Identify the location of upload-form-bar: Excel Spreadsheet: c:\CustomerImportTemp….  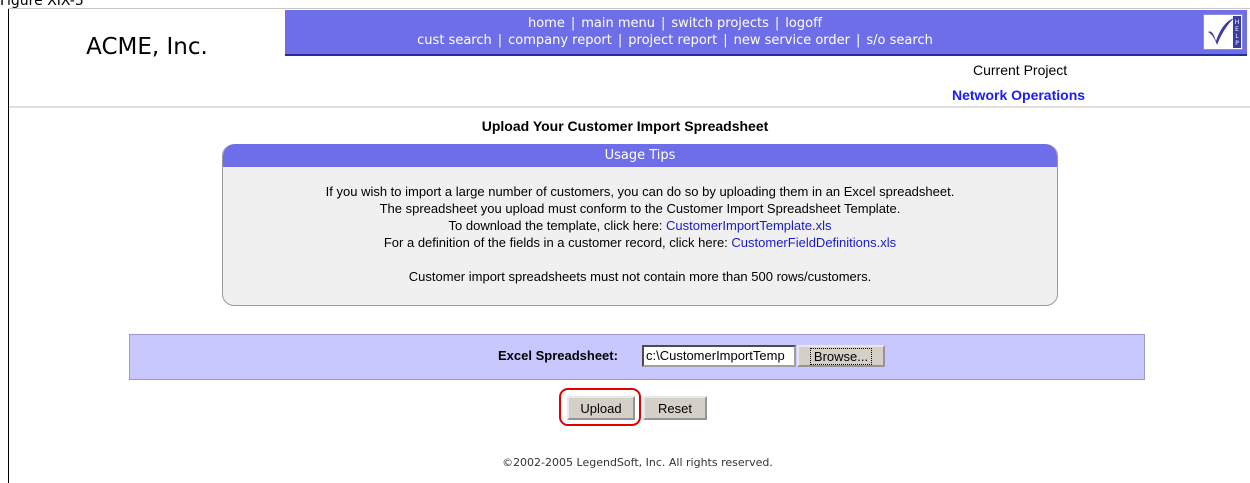
(637, 357).